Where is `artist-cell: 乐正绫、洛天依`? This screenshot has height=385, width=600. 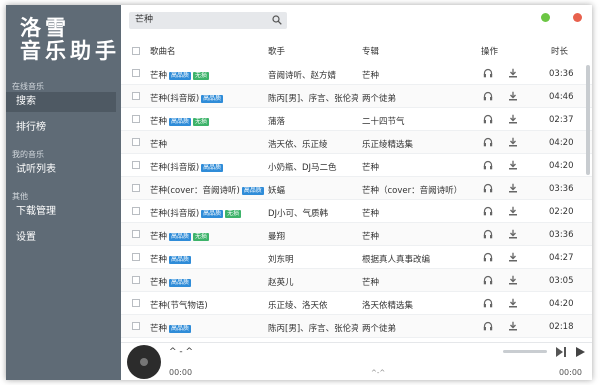
artist-cell: 乐正绫、洛天依 is located at coordinates (298, 306).